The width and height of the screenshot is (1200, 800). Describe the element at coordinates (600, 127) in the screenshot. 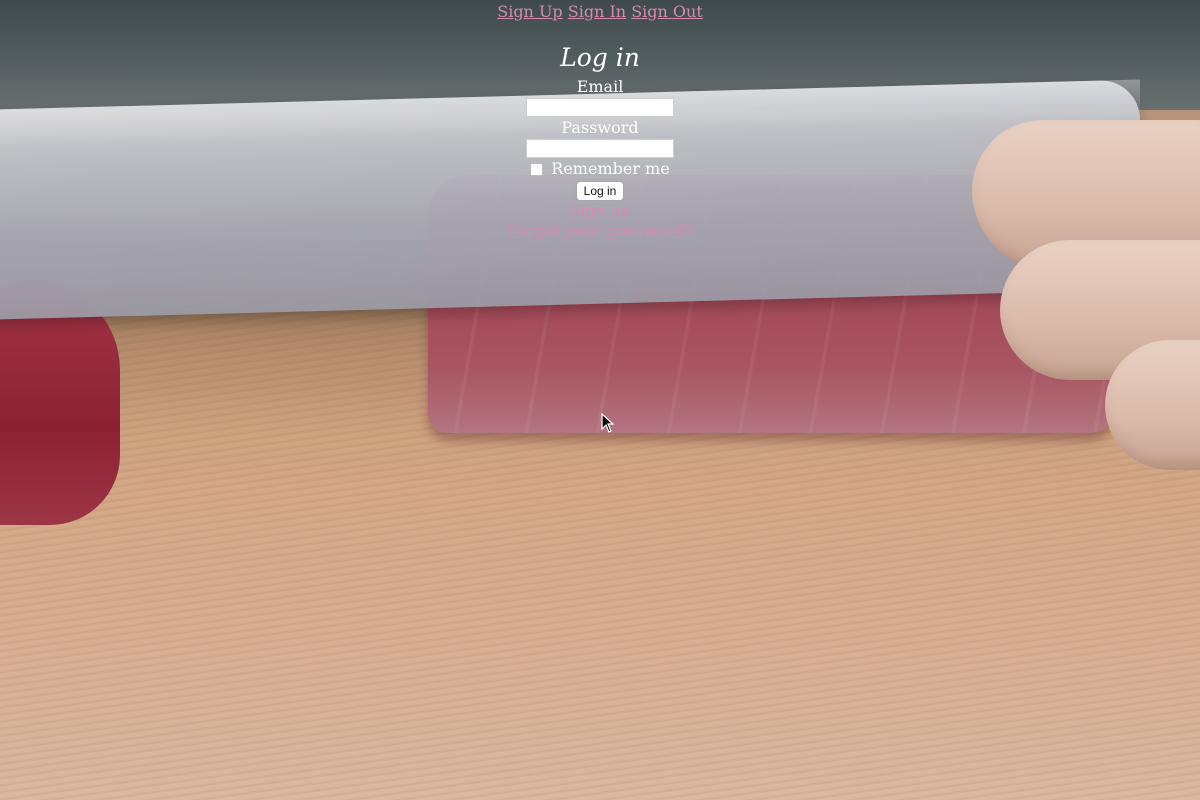

I see `password-label: Password` at that location.